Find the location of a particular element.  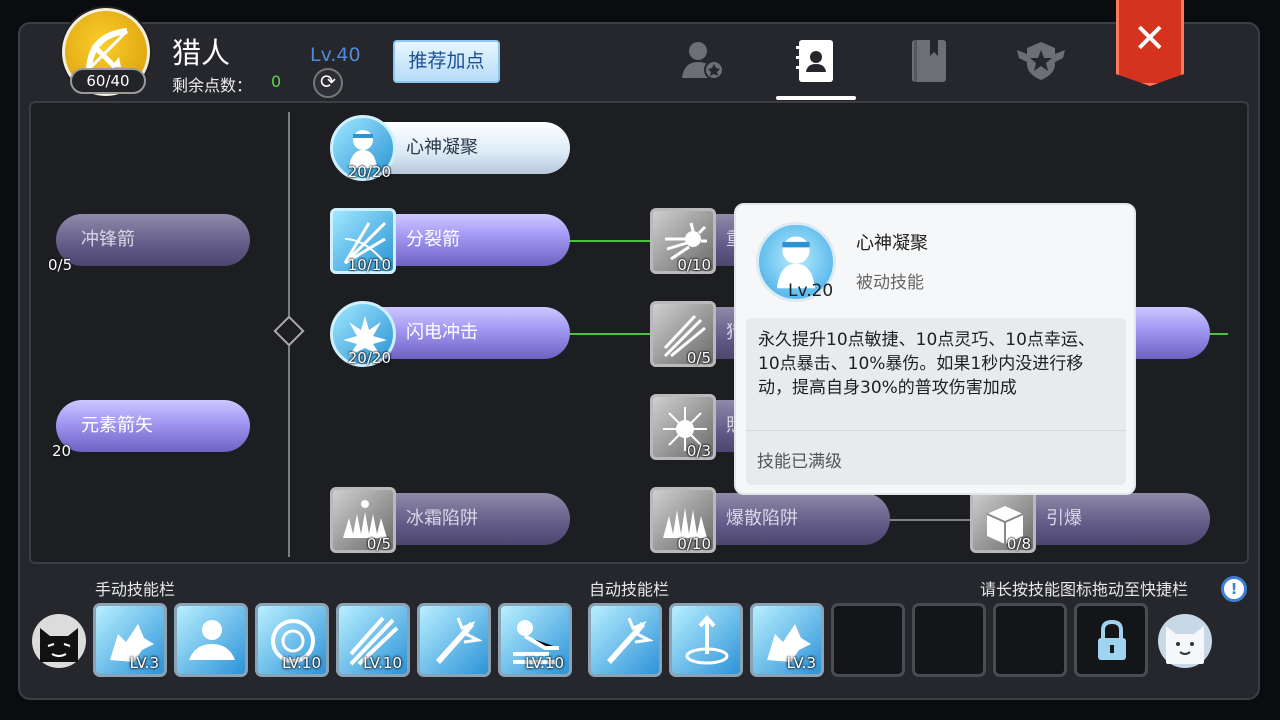

character-level: Lv.40 is located at coordinates (335, 55).